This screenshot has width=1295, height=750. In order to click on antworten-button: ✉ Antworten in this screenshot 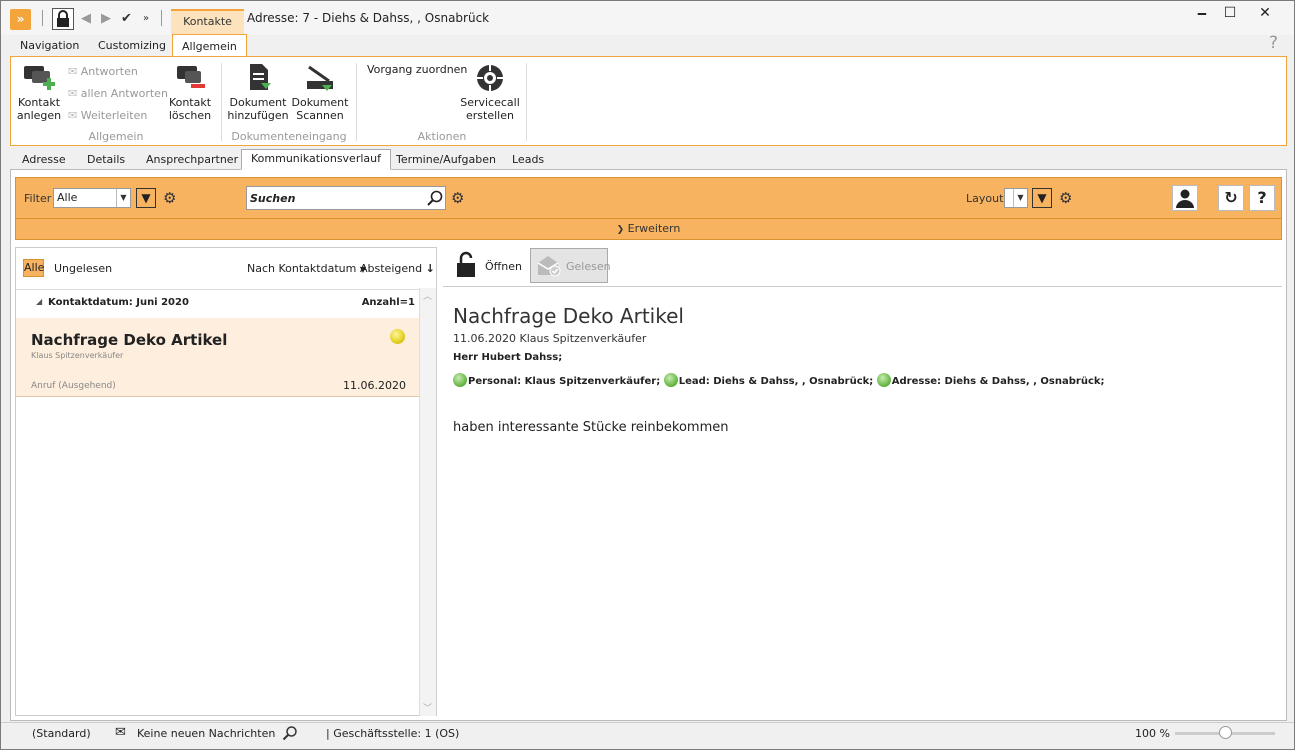, I will do `click(103, 71)`.